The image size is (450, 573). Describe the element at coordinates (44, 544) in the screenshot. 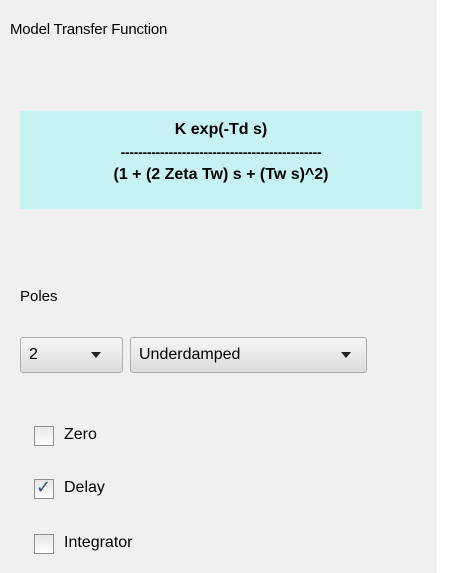

I see `integrator-checkbox` at that location.